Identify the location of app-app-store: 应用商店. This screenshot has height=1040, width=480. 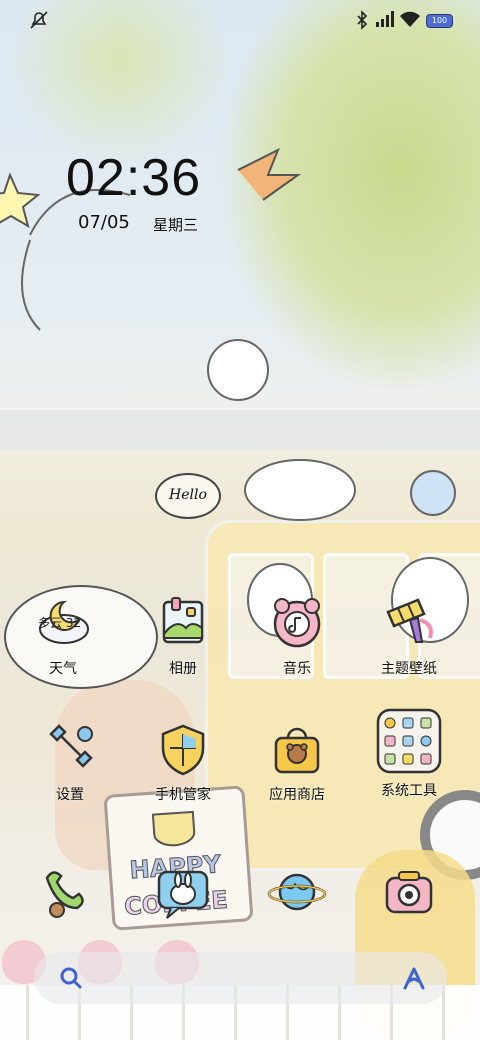
(297, 762).